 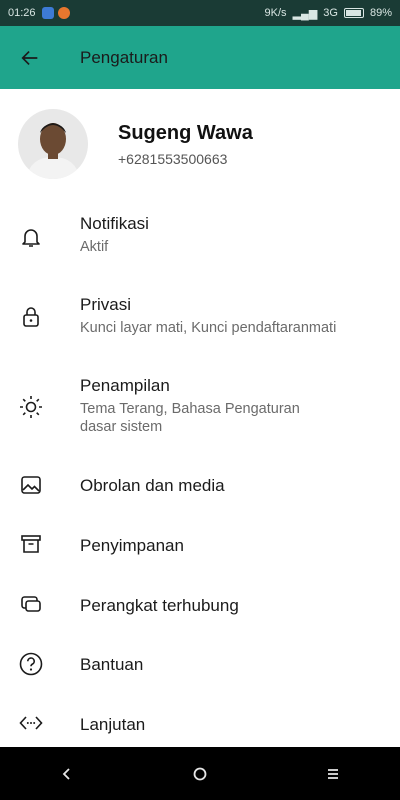 What do you see at coordinates (200, 547) in the screenshot?
I see `settings-item-penyimpanan: Penyimpanan` at bounding box center [200, 547].